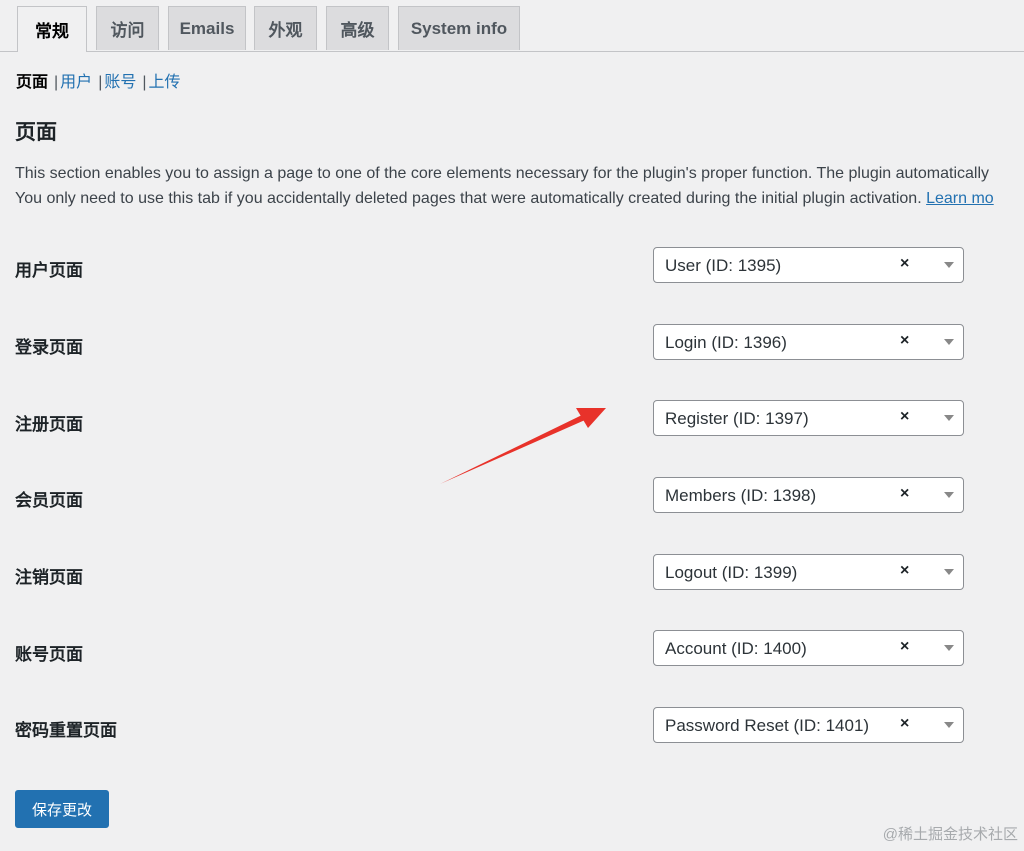 This screenshot has width=1024, height=851. I want to click on select-value: Logout (ID: 1399), so click(731, 572).